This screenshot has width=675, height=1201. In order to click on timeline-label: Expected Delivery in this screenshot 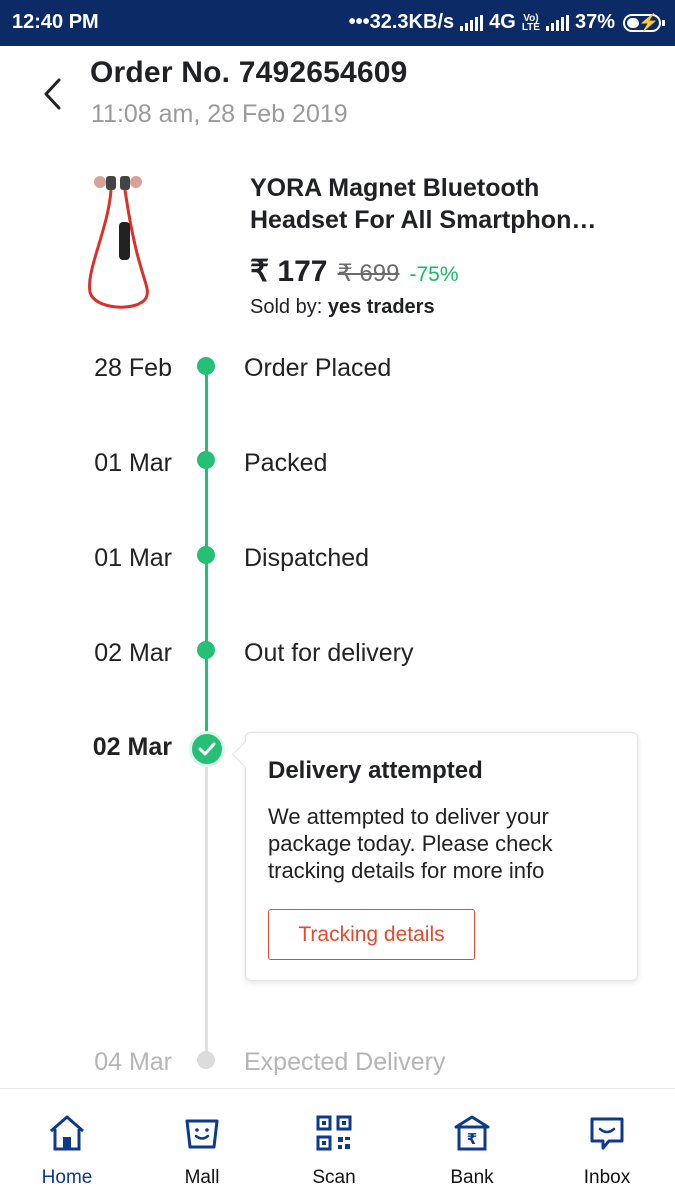, I will do `click(345, 1062)`.